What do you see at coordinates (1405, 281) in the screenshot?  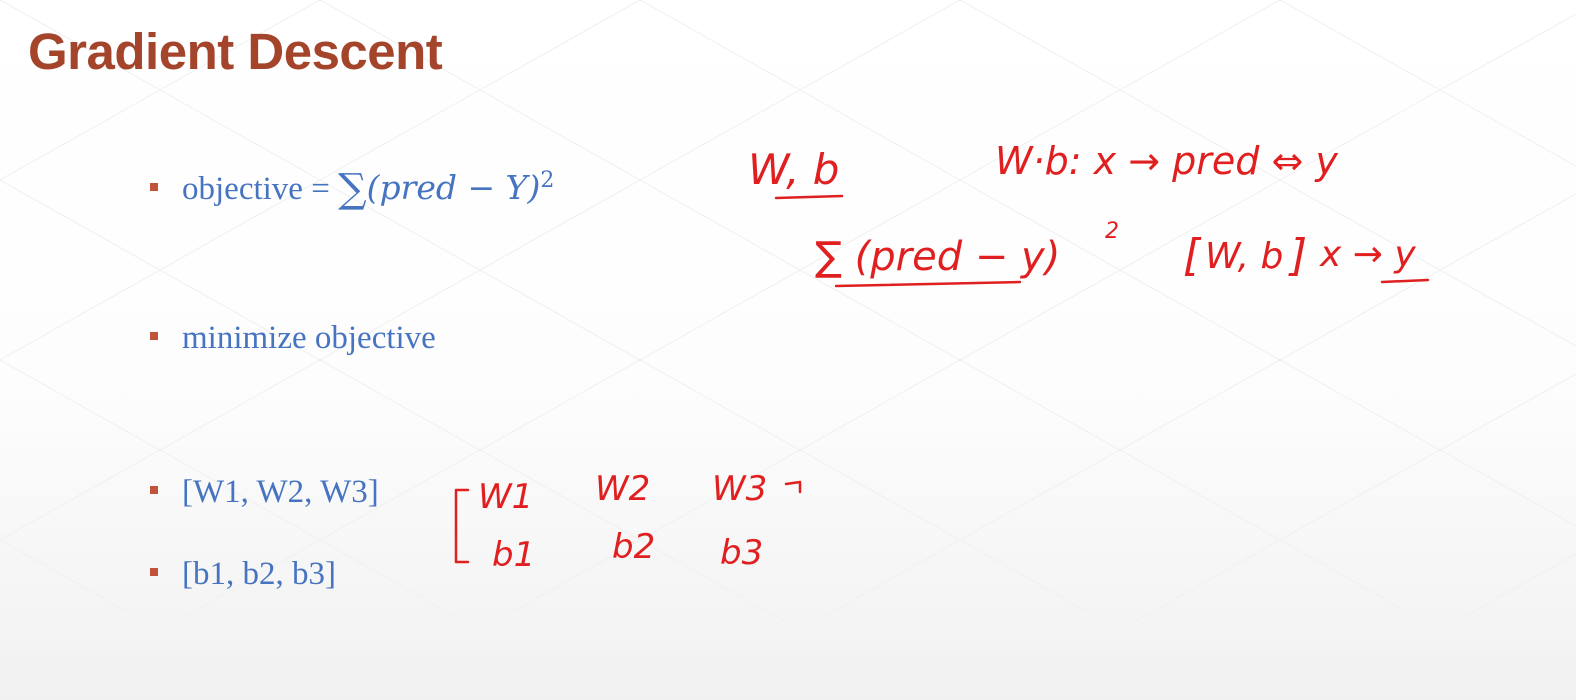 I see `ink-arrow-underline` at bounding box center [1405, 281].